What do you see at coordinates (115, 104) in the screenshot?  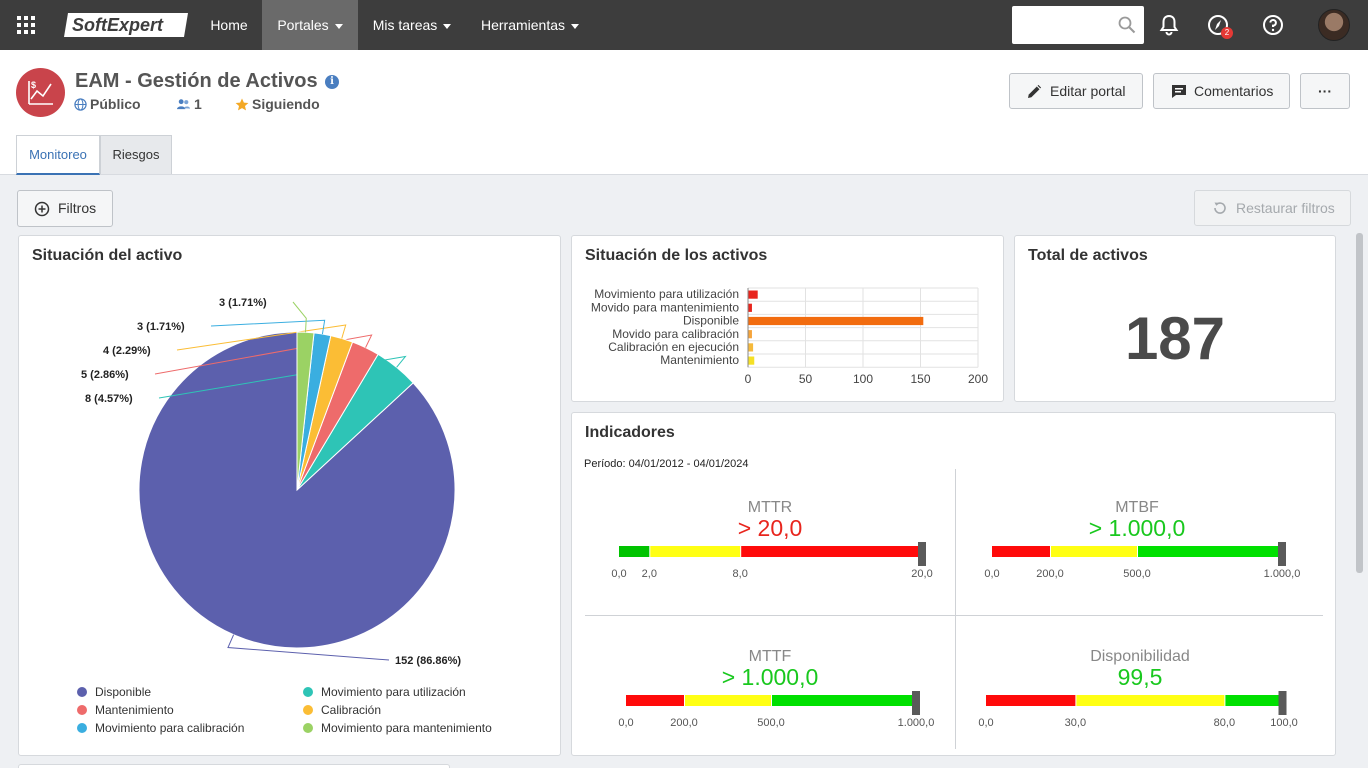 I see `visibility-text: Público` at bounding box center [115, 104].